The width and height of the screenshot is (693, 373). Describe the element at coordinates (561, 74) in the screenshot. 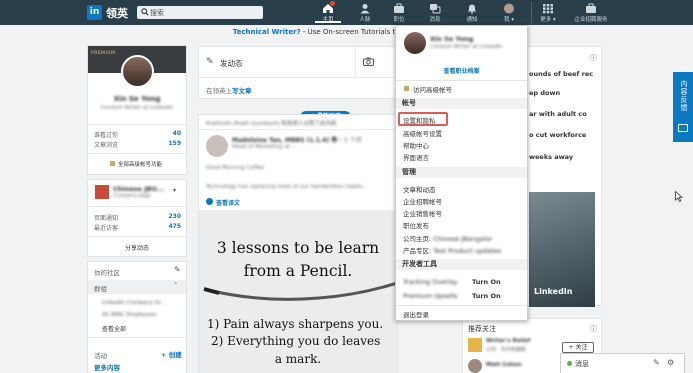

I see `news-item-1: ounds of beef rec` at that location.